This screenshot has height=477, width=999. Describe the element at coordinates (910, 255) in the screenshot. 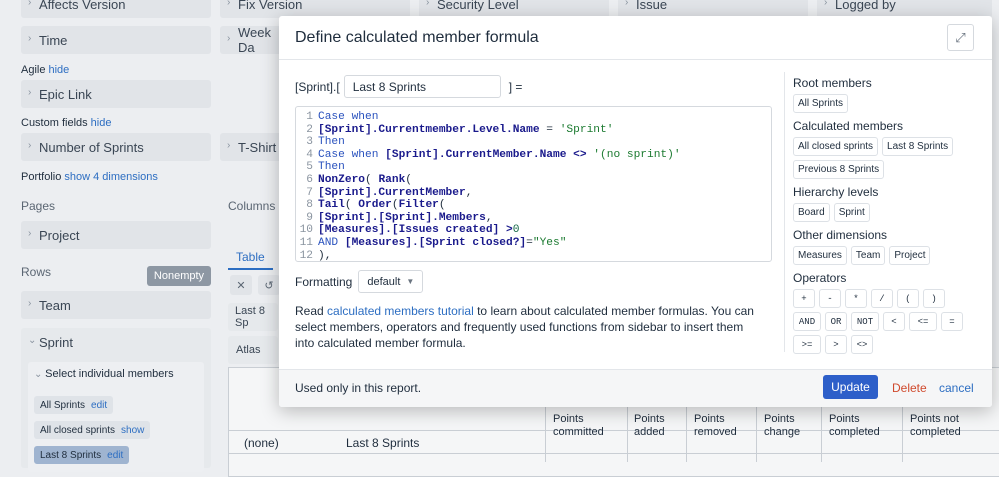

I see `insert-dimension-chip: Project` at that location.